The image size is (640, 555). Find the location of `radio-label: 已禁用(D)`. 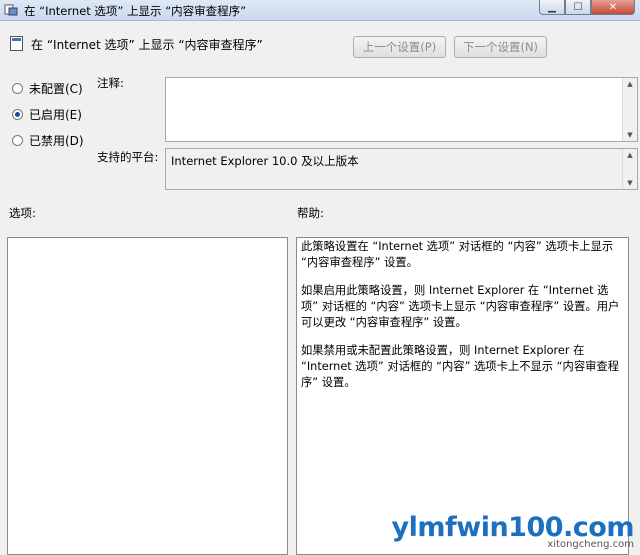

radio-label: 已禁用(D) is located at coordinates (56, 141).